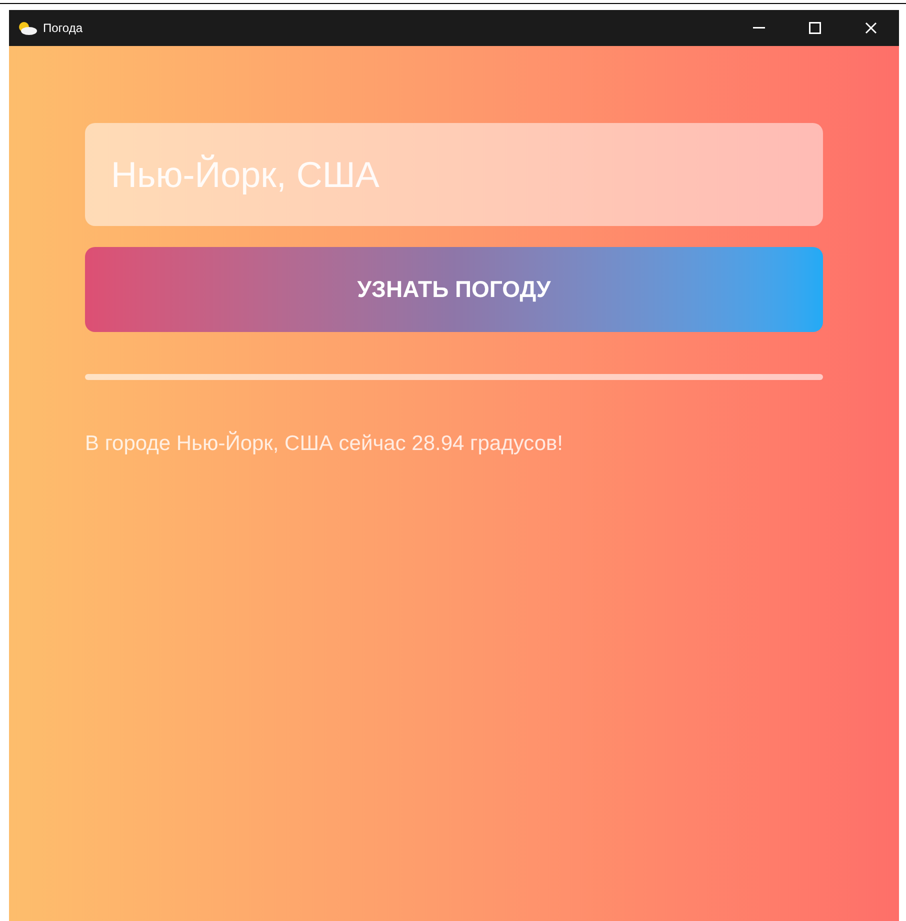 This screenshot has height=921, width=906. Describe the element at coordinates (815, 28) in the screenshot. I see `maximize-icon` at that location.